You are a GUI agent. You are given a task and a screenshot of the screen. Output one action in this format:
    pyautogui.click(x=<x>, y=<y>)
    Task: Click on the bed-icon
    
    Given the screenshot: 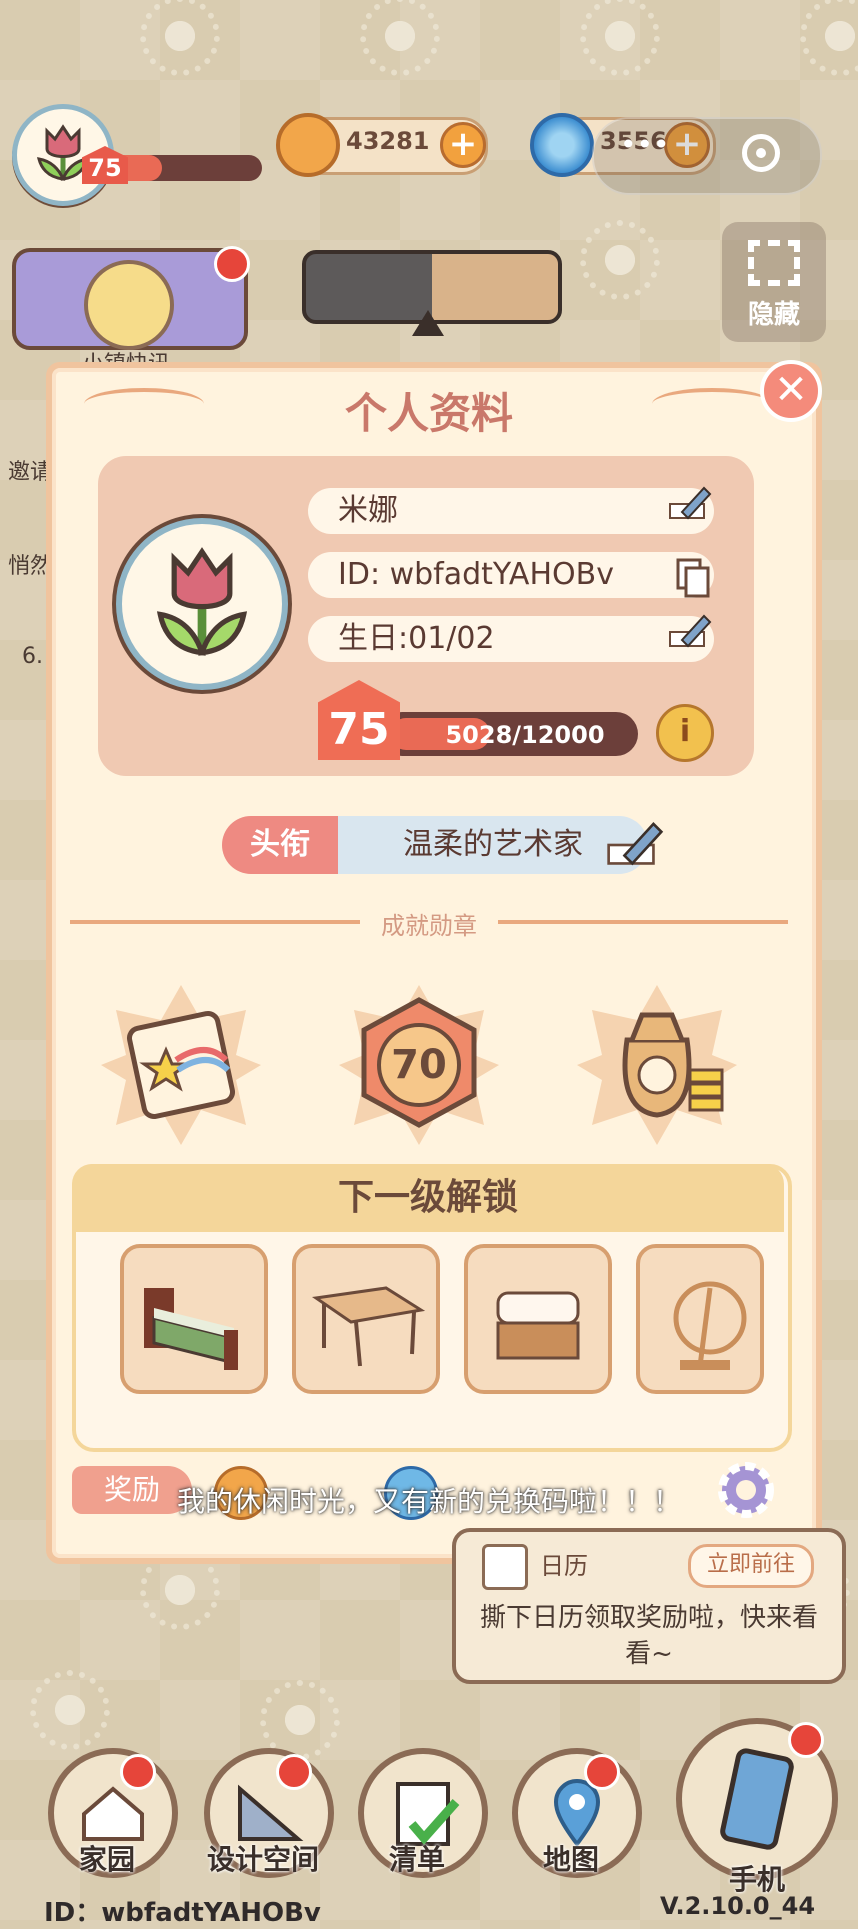 What is the action you would take?
    pyautogui.click(x=191, y=1329)
    